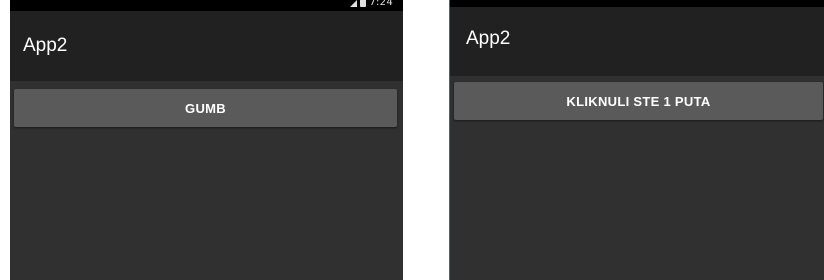  What do you see at coordinates (206, 5) in the screenshot?
I see `status-bar: 7:24` at bounding box center [206, 5].